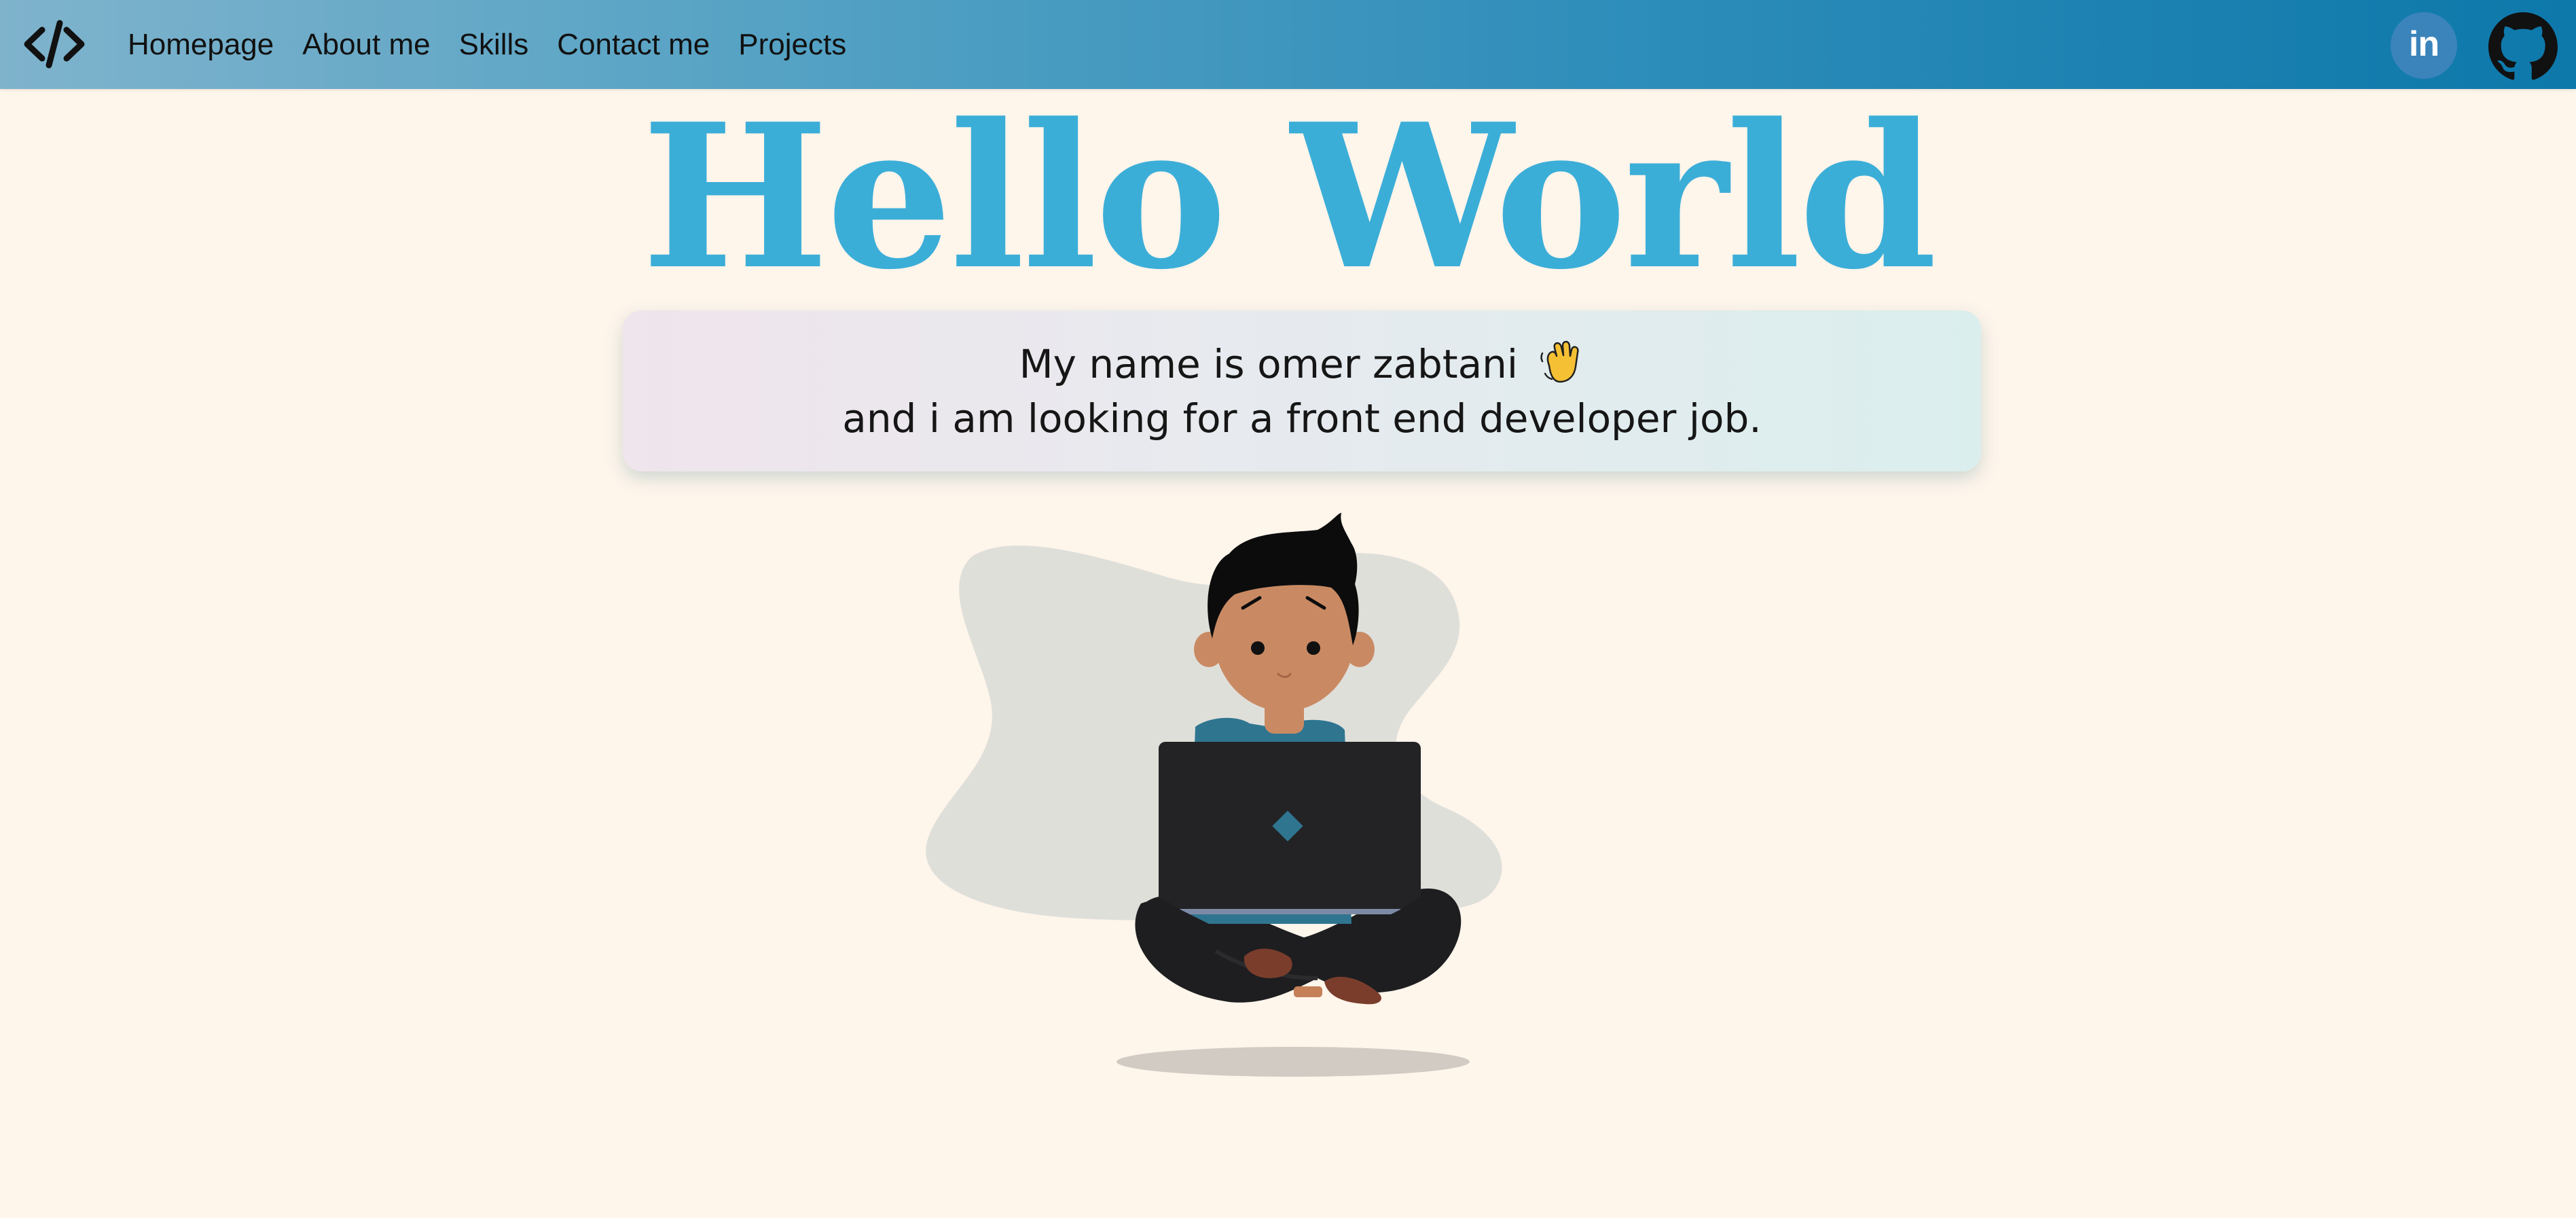 The width and height of the screenshot is (2576, 1218). What do you see at coordinates (1289, 911) in the screenshot?
I see `laptop-base` at bounding box center [1289, 911].